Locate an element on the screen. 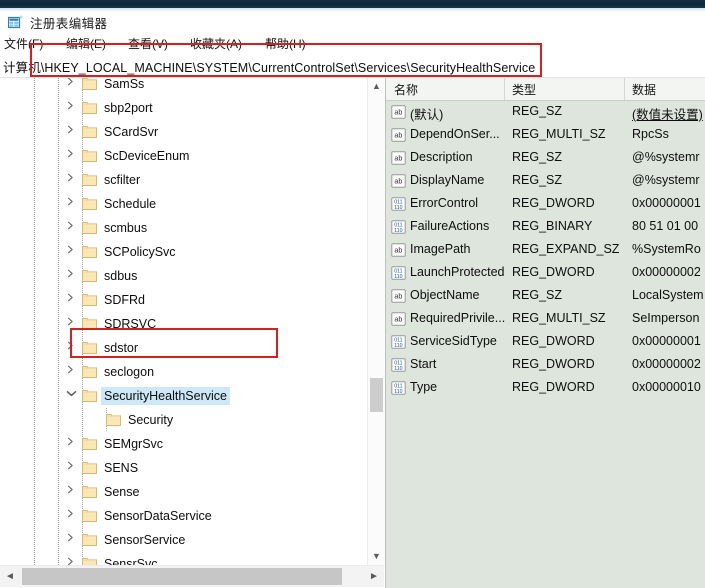  tree-item: SENS is located at coordinates (183, 468).